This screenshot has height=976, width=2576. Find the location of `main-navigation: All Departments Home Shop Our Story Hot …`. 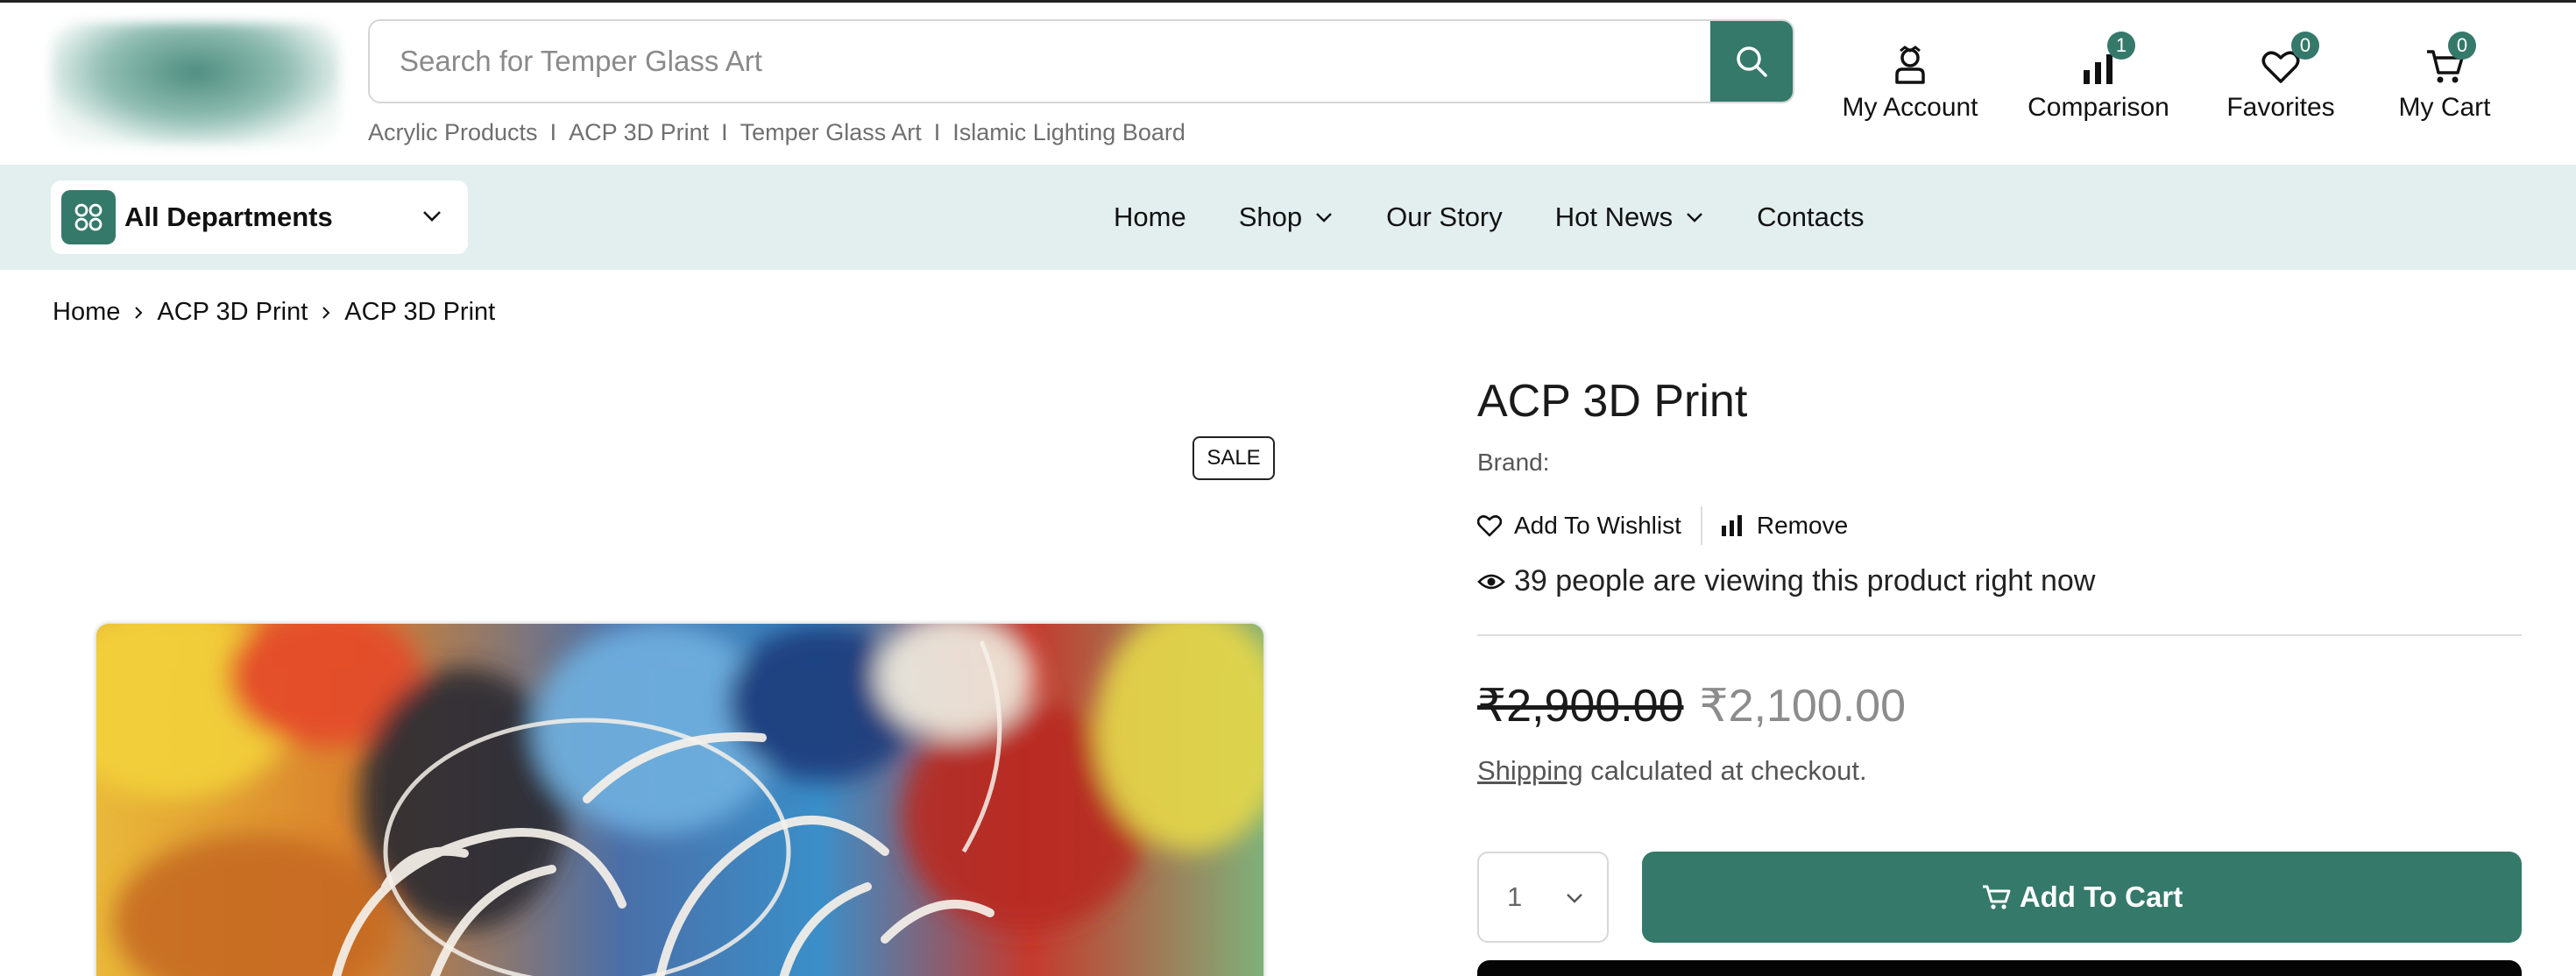

main-navigation: All Departments Home Shop Our Story Hot … is located at coordinates (1288, 217).